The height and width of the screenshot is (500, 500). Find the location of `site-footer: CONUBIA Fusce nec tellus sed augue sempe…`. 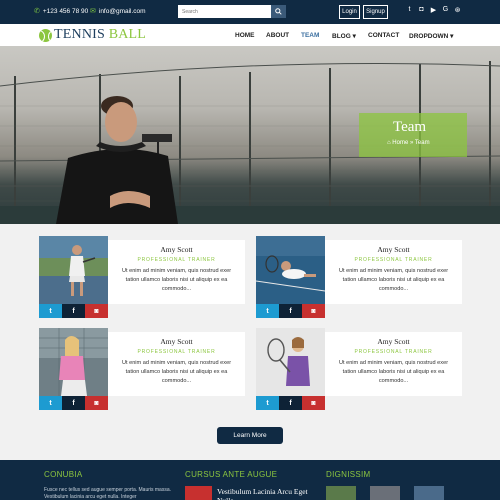

site-footer: CONUBIA Fusce nec tellus sed augue sempe… is located at coordinates (250, 480).